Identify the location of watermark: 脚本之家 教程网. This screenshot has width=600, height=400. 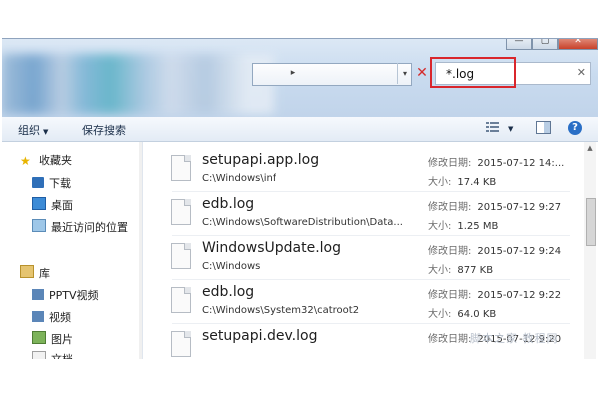
(514, 338).